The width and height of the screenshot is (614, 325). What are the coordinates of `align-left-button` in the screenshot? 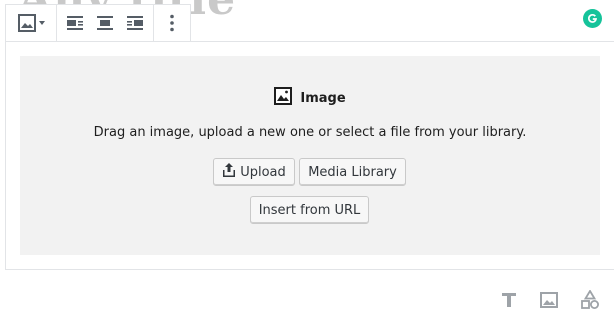 It's located at (75, 23).